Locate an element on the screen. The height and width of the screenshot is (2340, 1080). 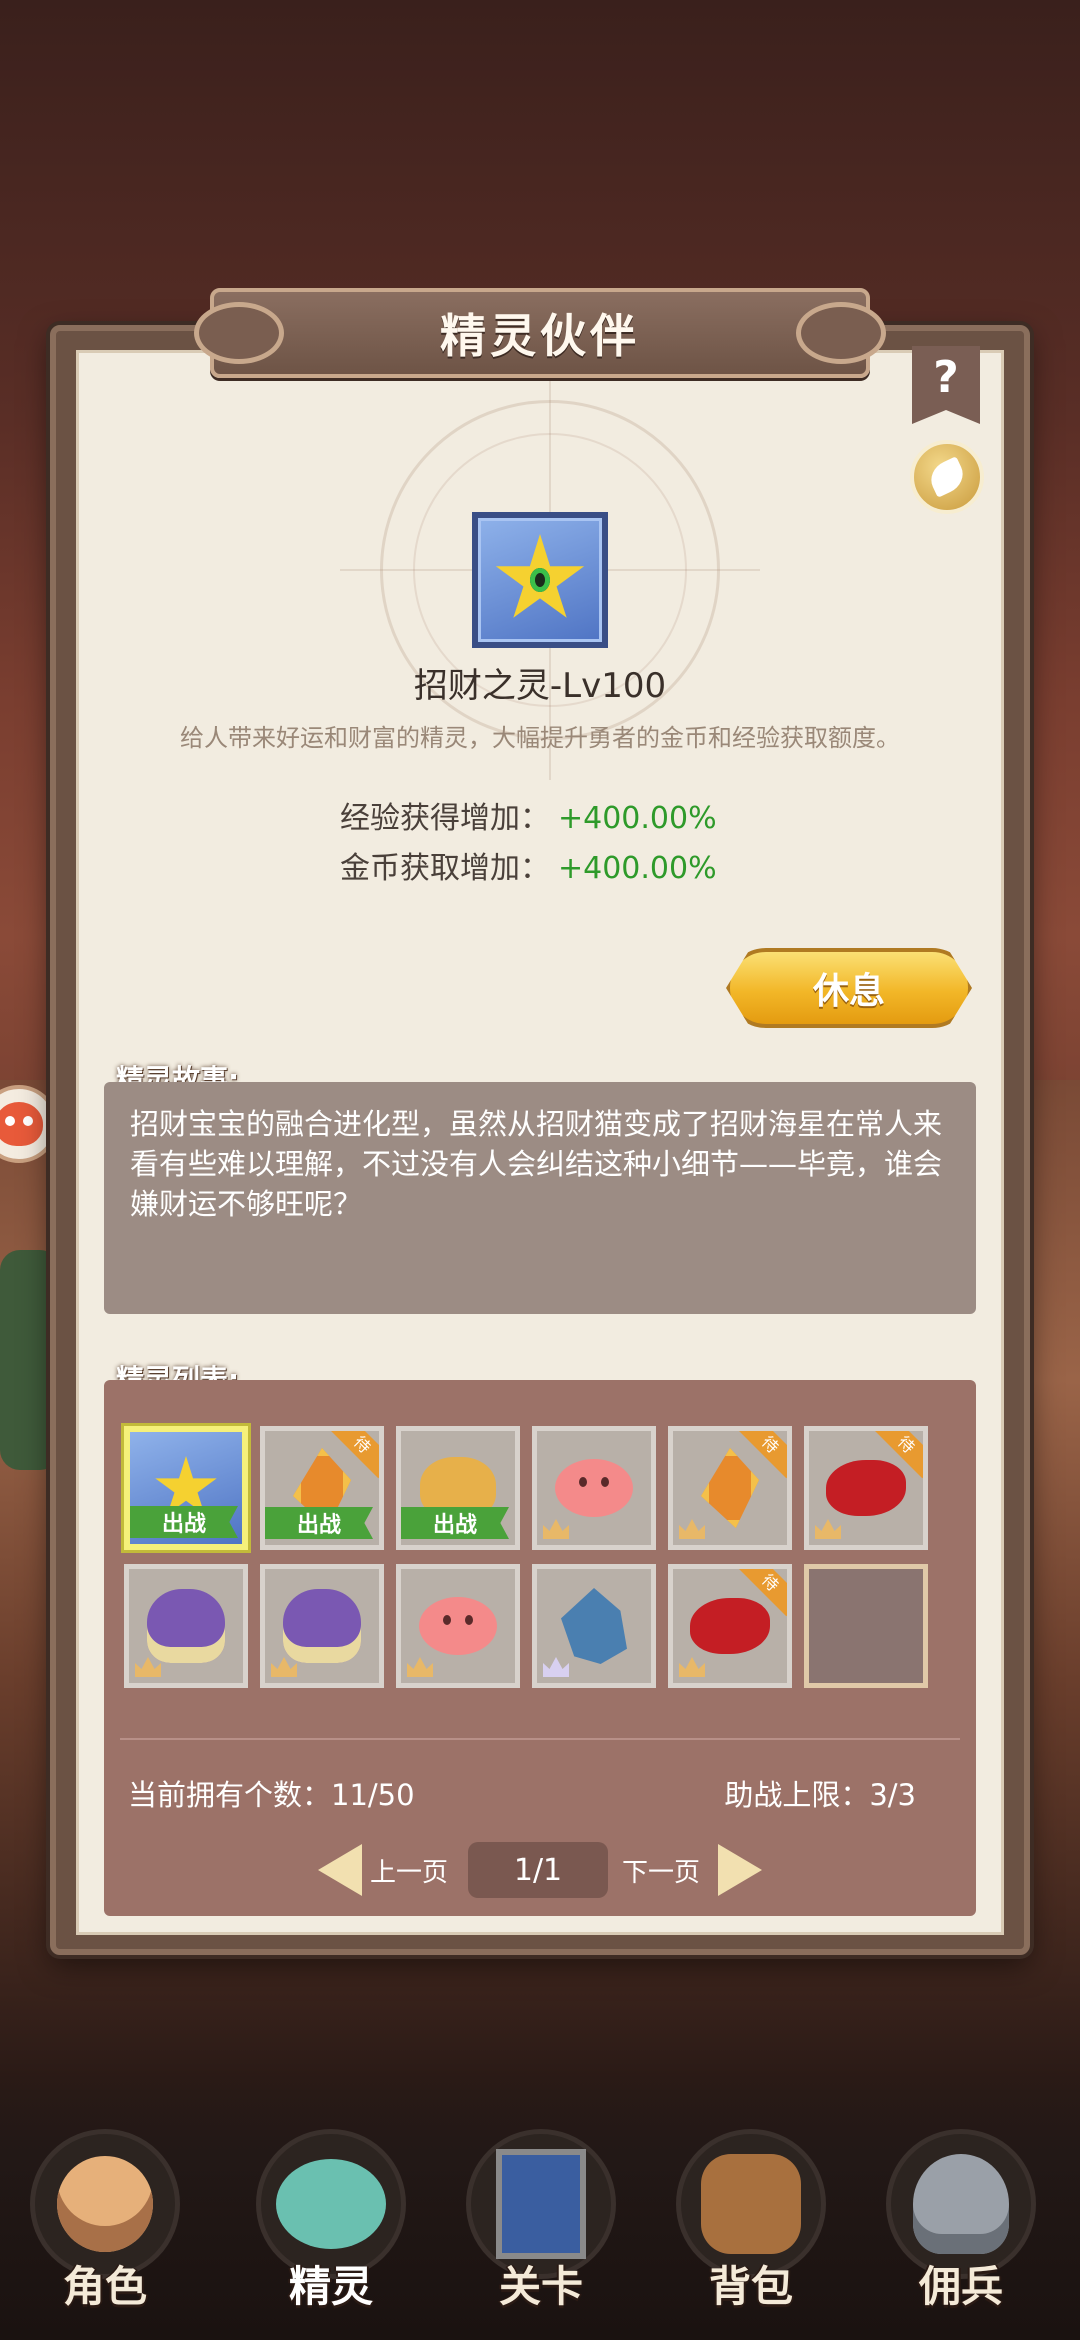
nav-label: 佣兵 is located at coordinates (960, 2286).